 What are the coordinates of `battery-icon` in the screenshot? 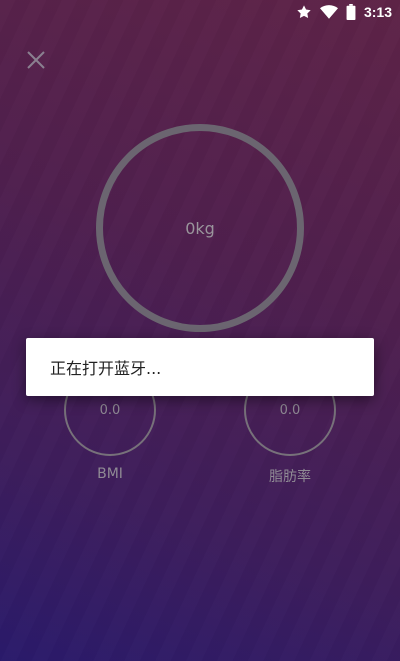 It's located at (351, 12).